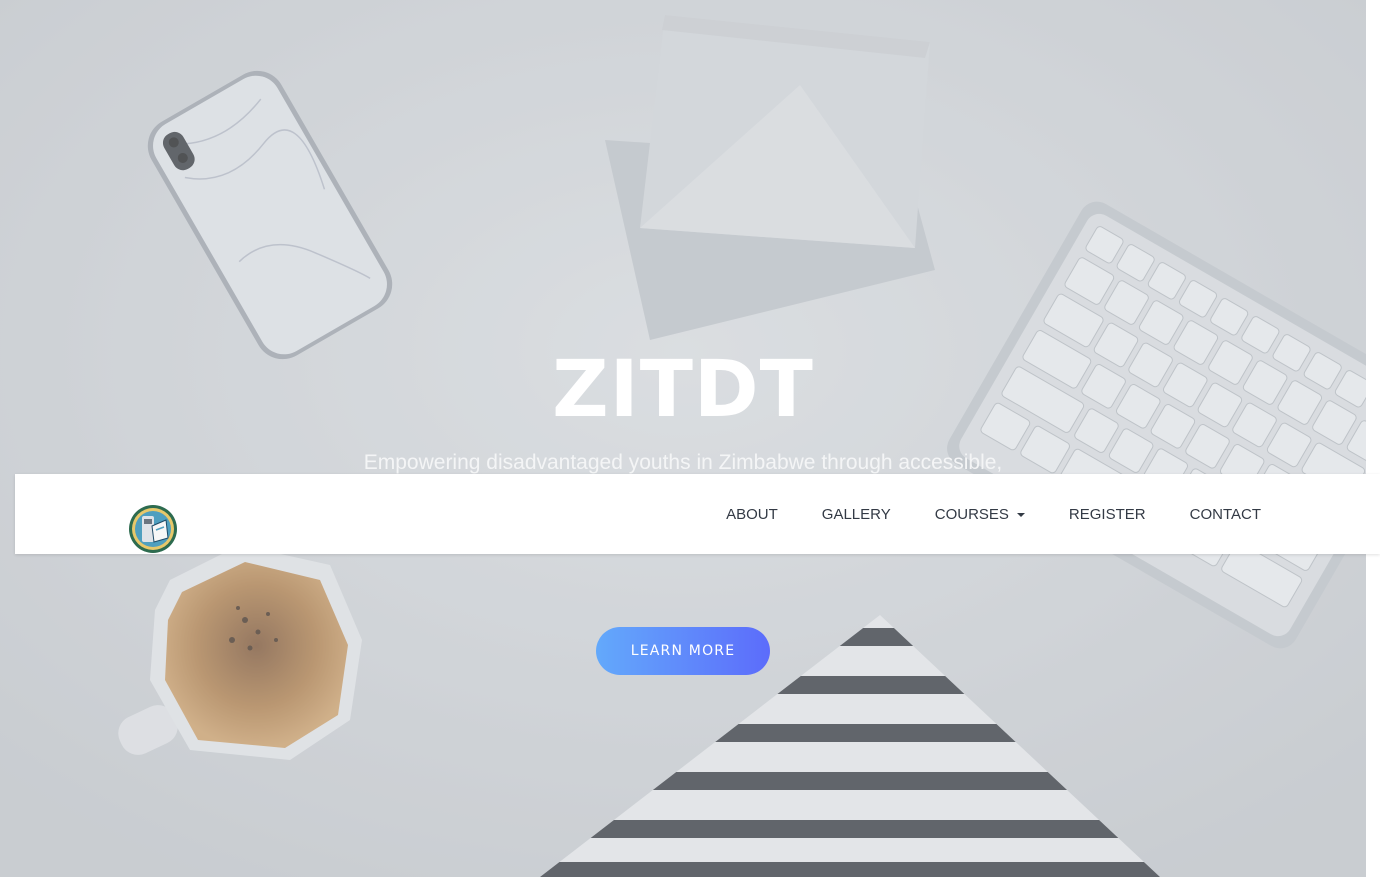 Image resolution: width=1380 pixels, height=877 pixels. Describe the element at coordinates (1020, 515) in the screenshot. I see `caret-down-icon` at that location.